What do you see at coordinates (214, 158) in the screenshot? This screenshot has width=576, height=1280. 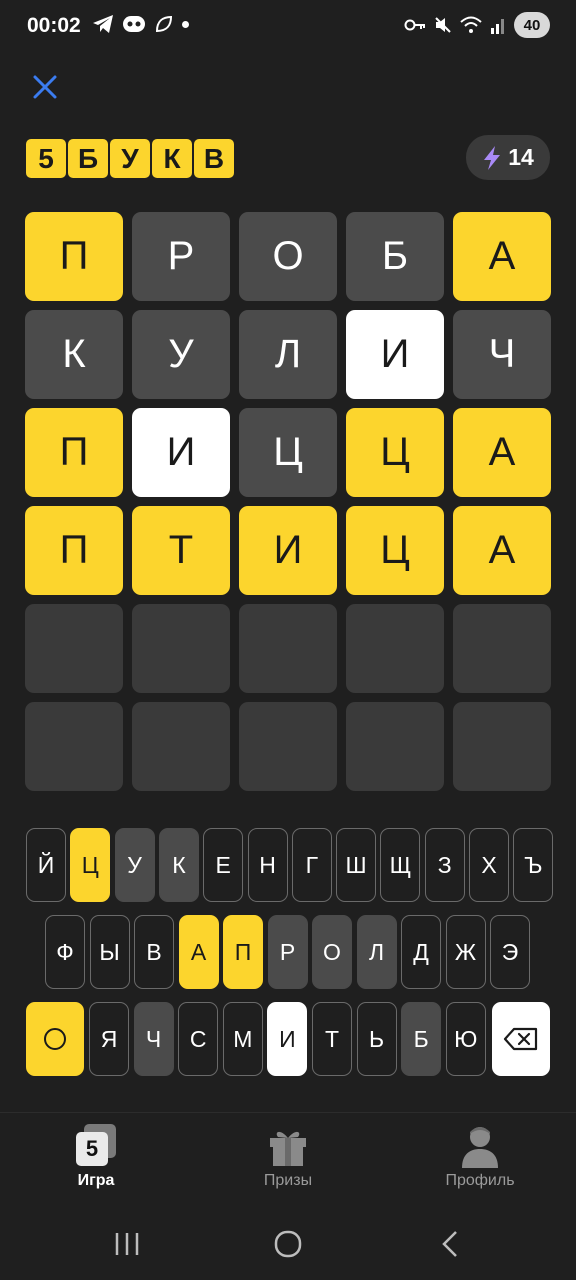 I see `logo-letter: В` at bounding box center [214, 158].